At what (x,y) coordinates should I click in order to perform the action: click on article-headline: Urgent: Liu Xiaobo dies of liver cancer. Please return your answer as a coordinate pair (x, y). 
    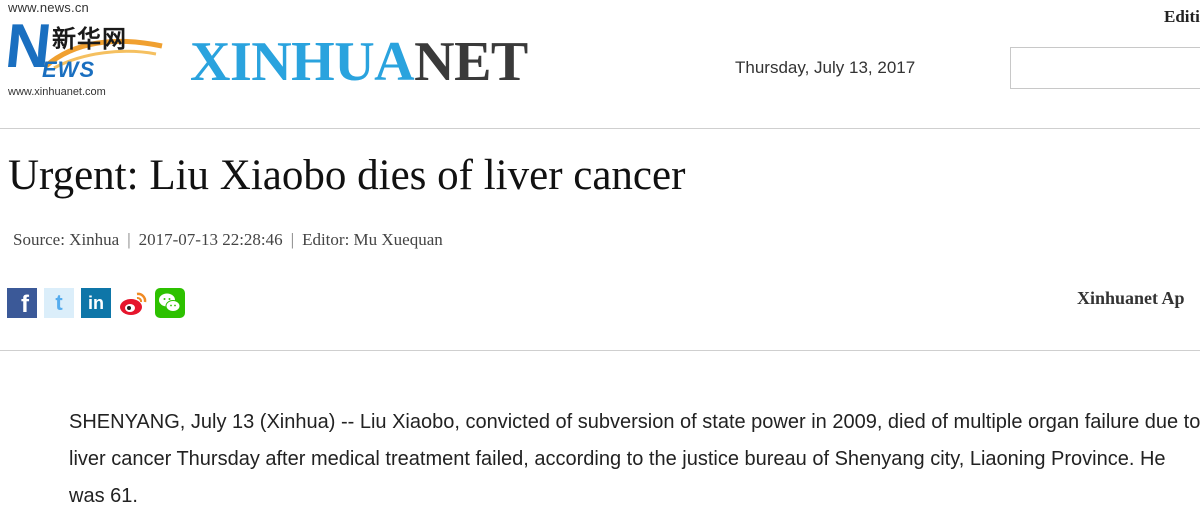
    Looking at the image, I should click on (347, 175).